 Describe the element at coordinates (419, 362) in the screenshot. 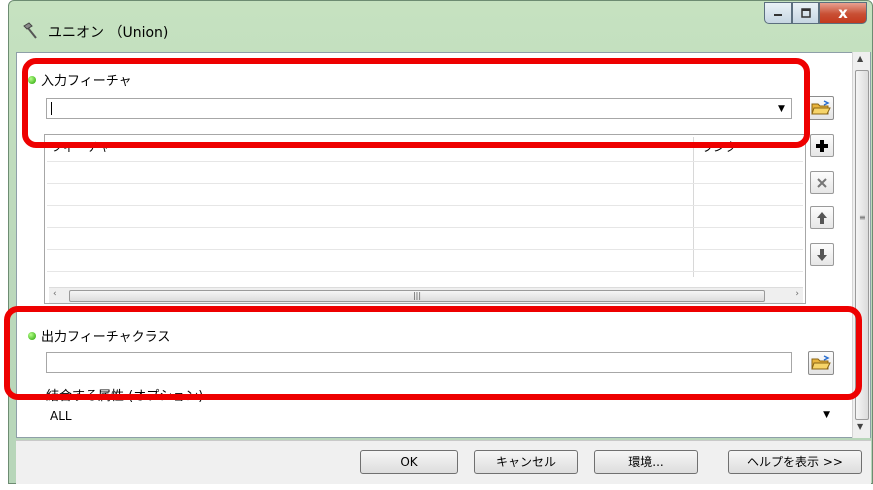

I see `output-feature-class-field` at that location.